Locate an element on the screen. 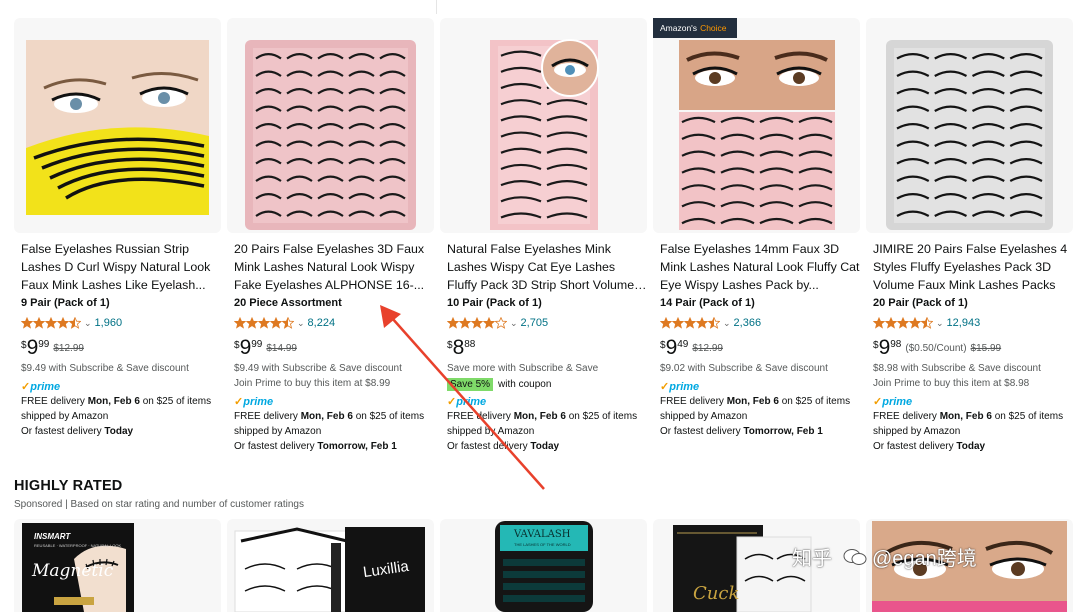  price: $ 9 99 $12.99 is located at coordinates (52, 347).